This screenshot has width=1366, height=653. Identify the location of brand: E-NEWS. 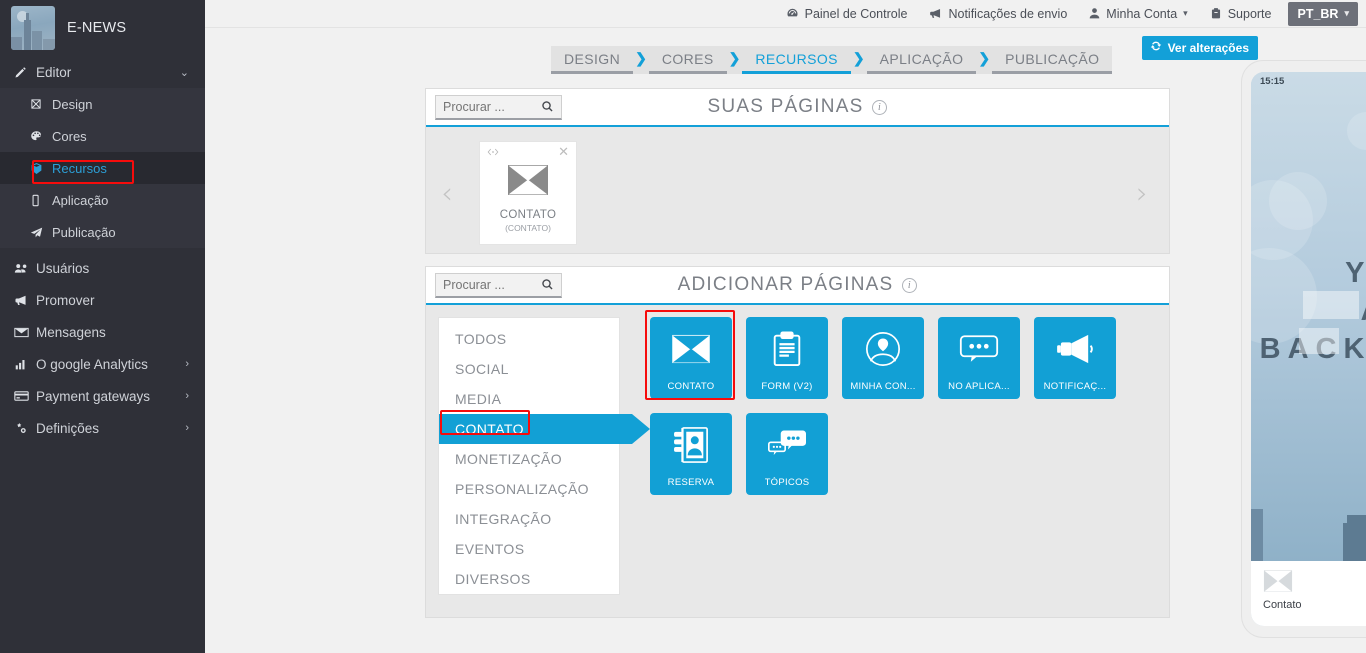
(102, 28).